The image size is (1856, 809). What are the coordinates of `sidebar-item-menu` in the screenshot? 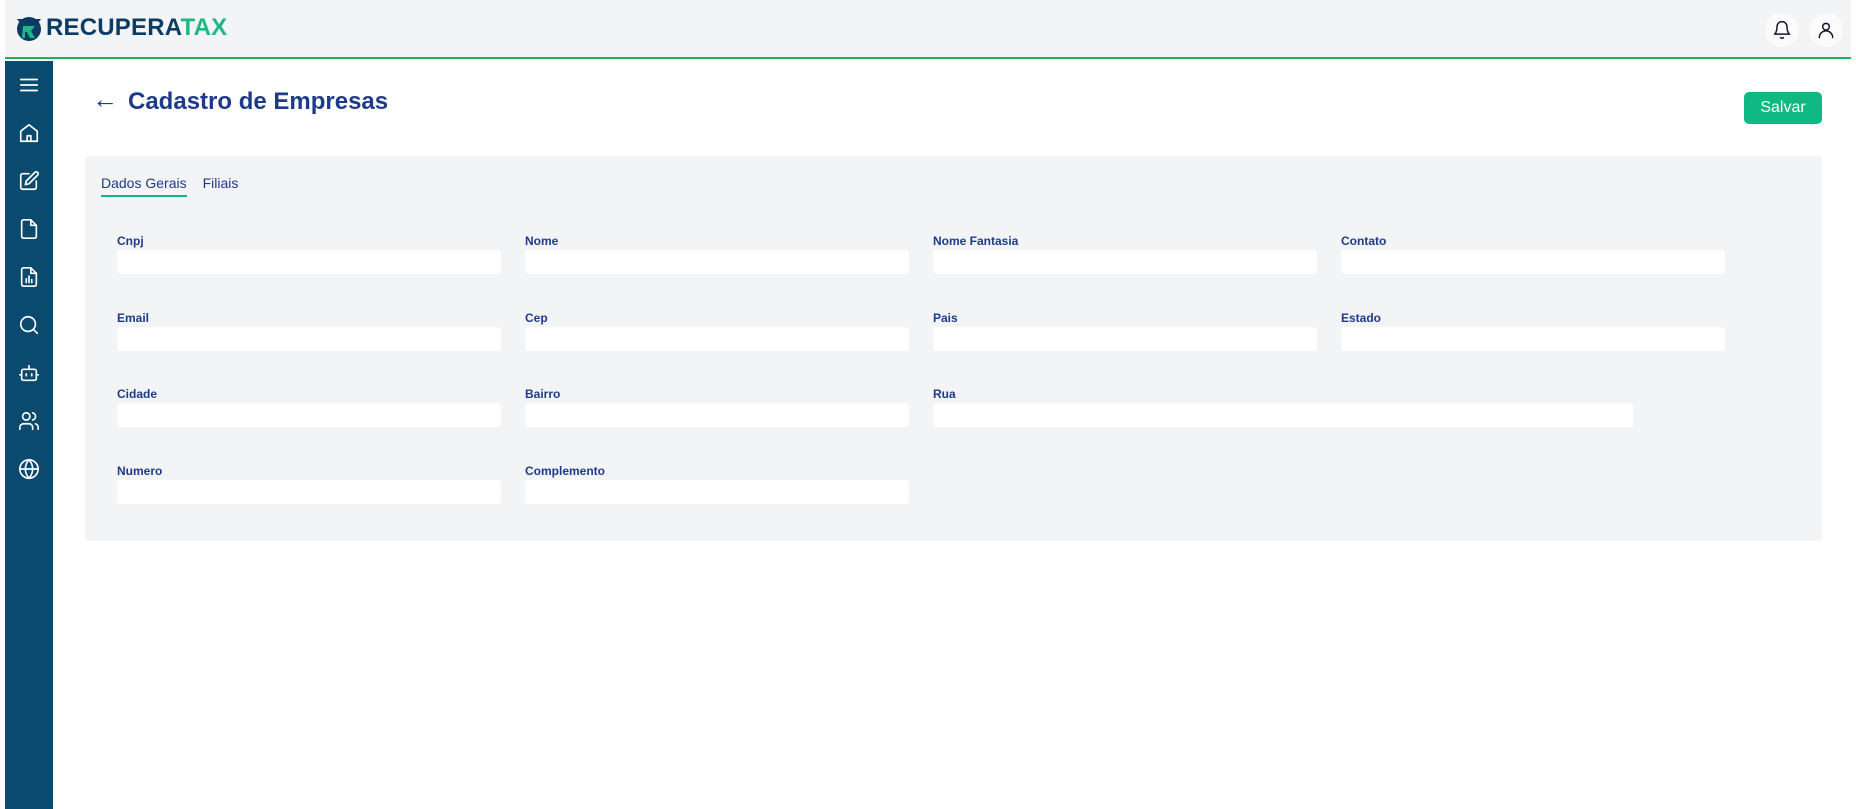 It's located at (29, 85).